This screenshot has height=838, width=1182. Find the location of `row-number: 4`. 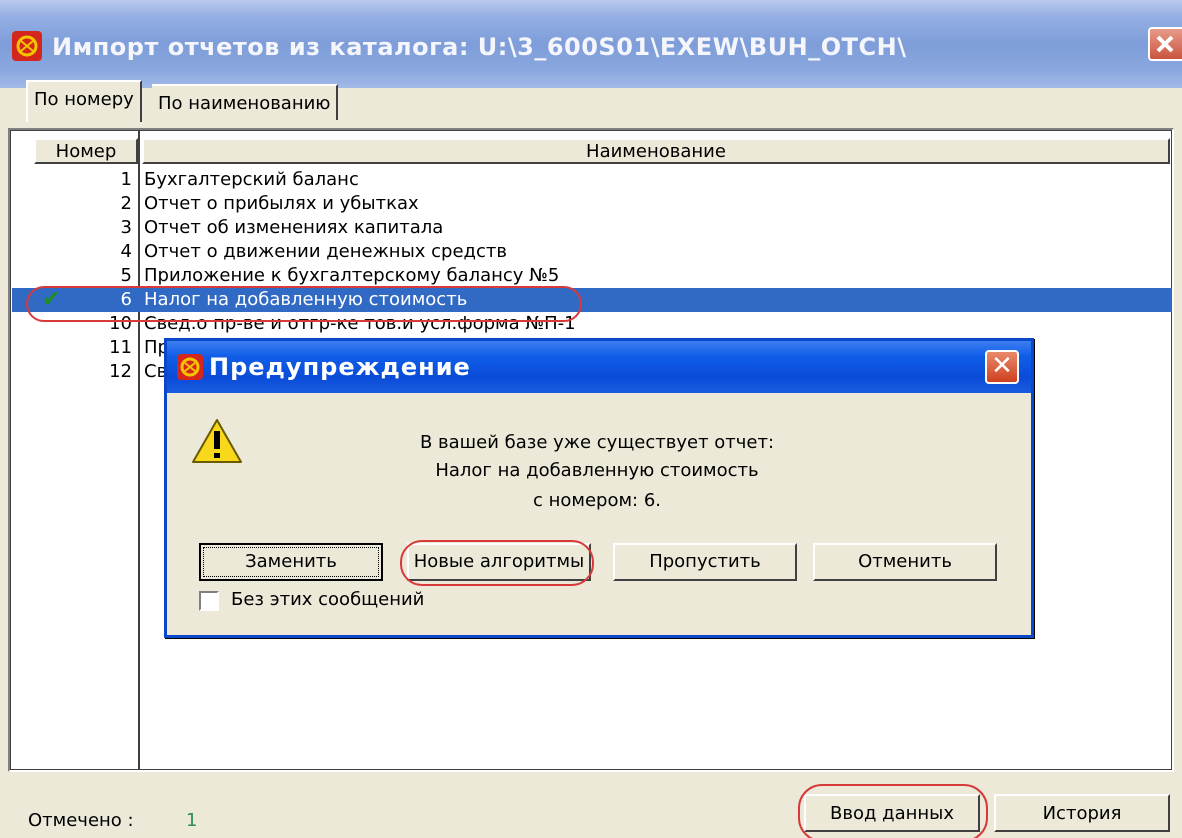

row-number: 4 is located at coordinates (126, 251).